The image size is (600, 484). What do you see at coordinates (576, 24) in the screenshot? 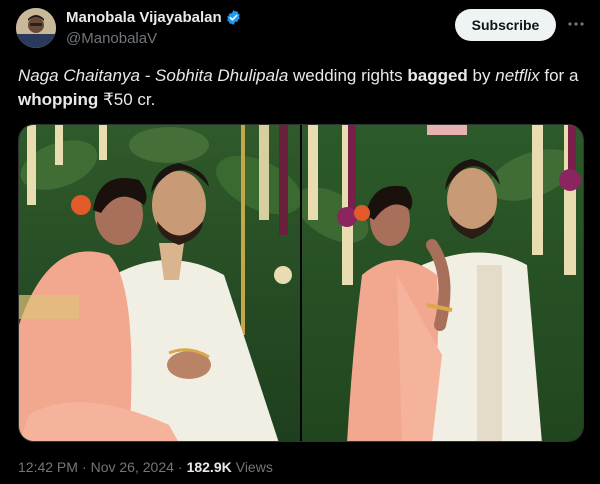
I see `more-options-icon` at bounding box center [576, 24].